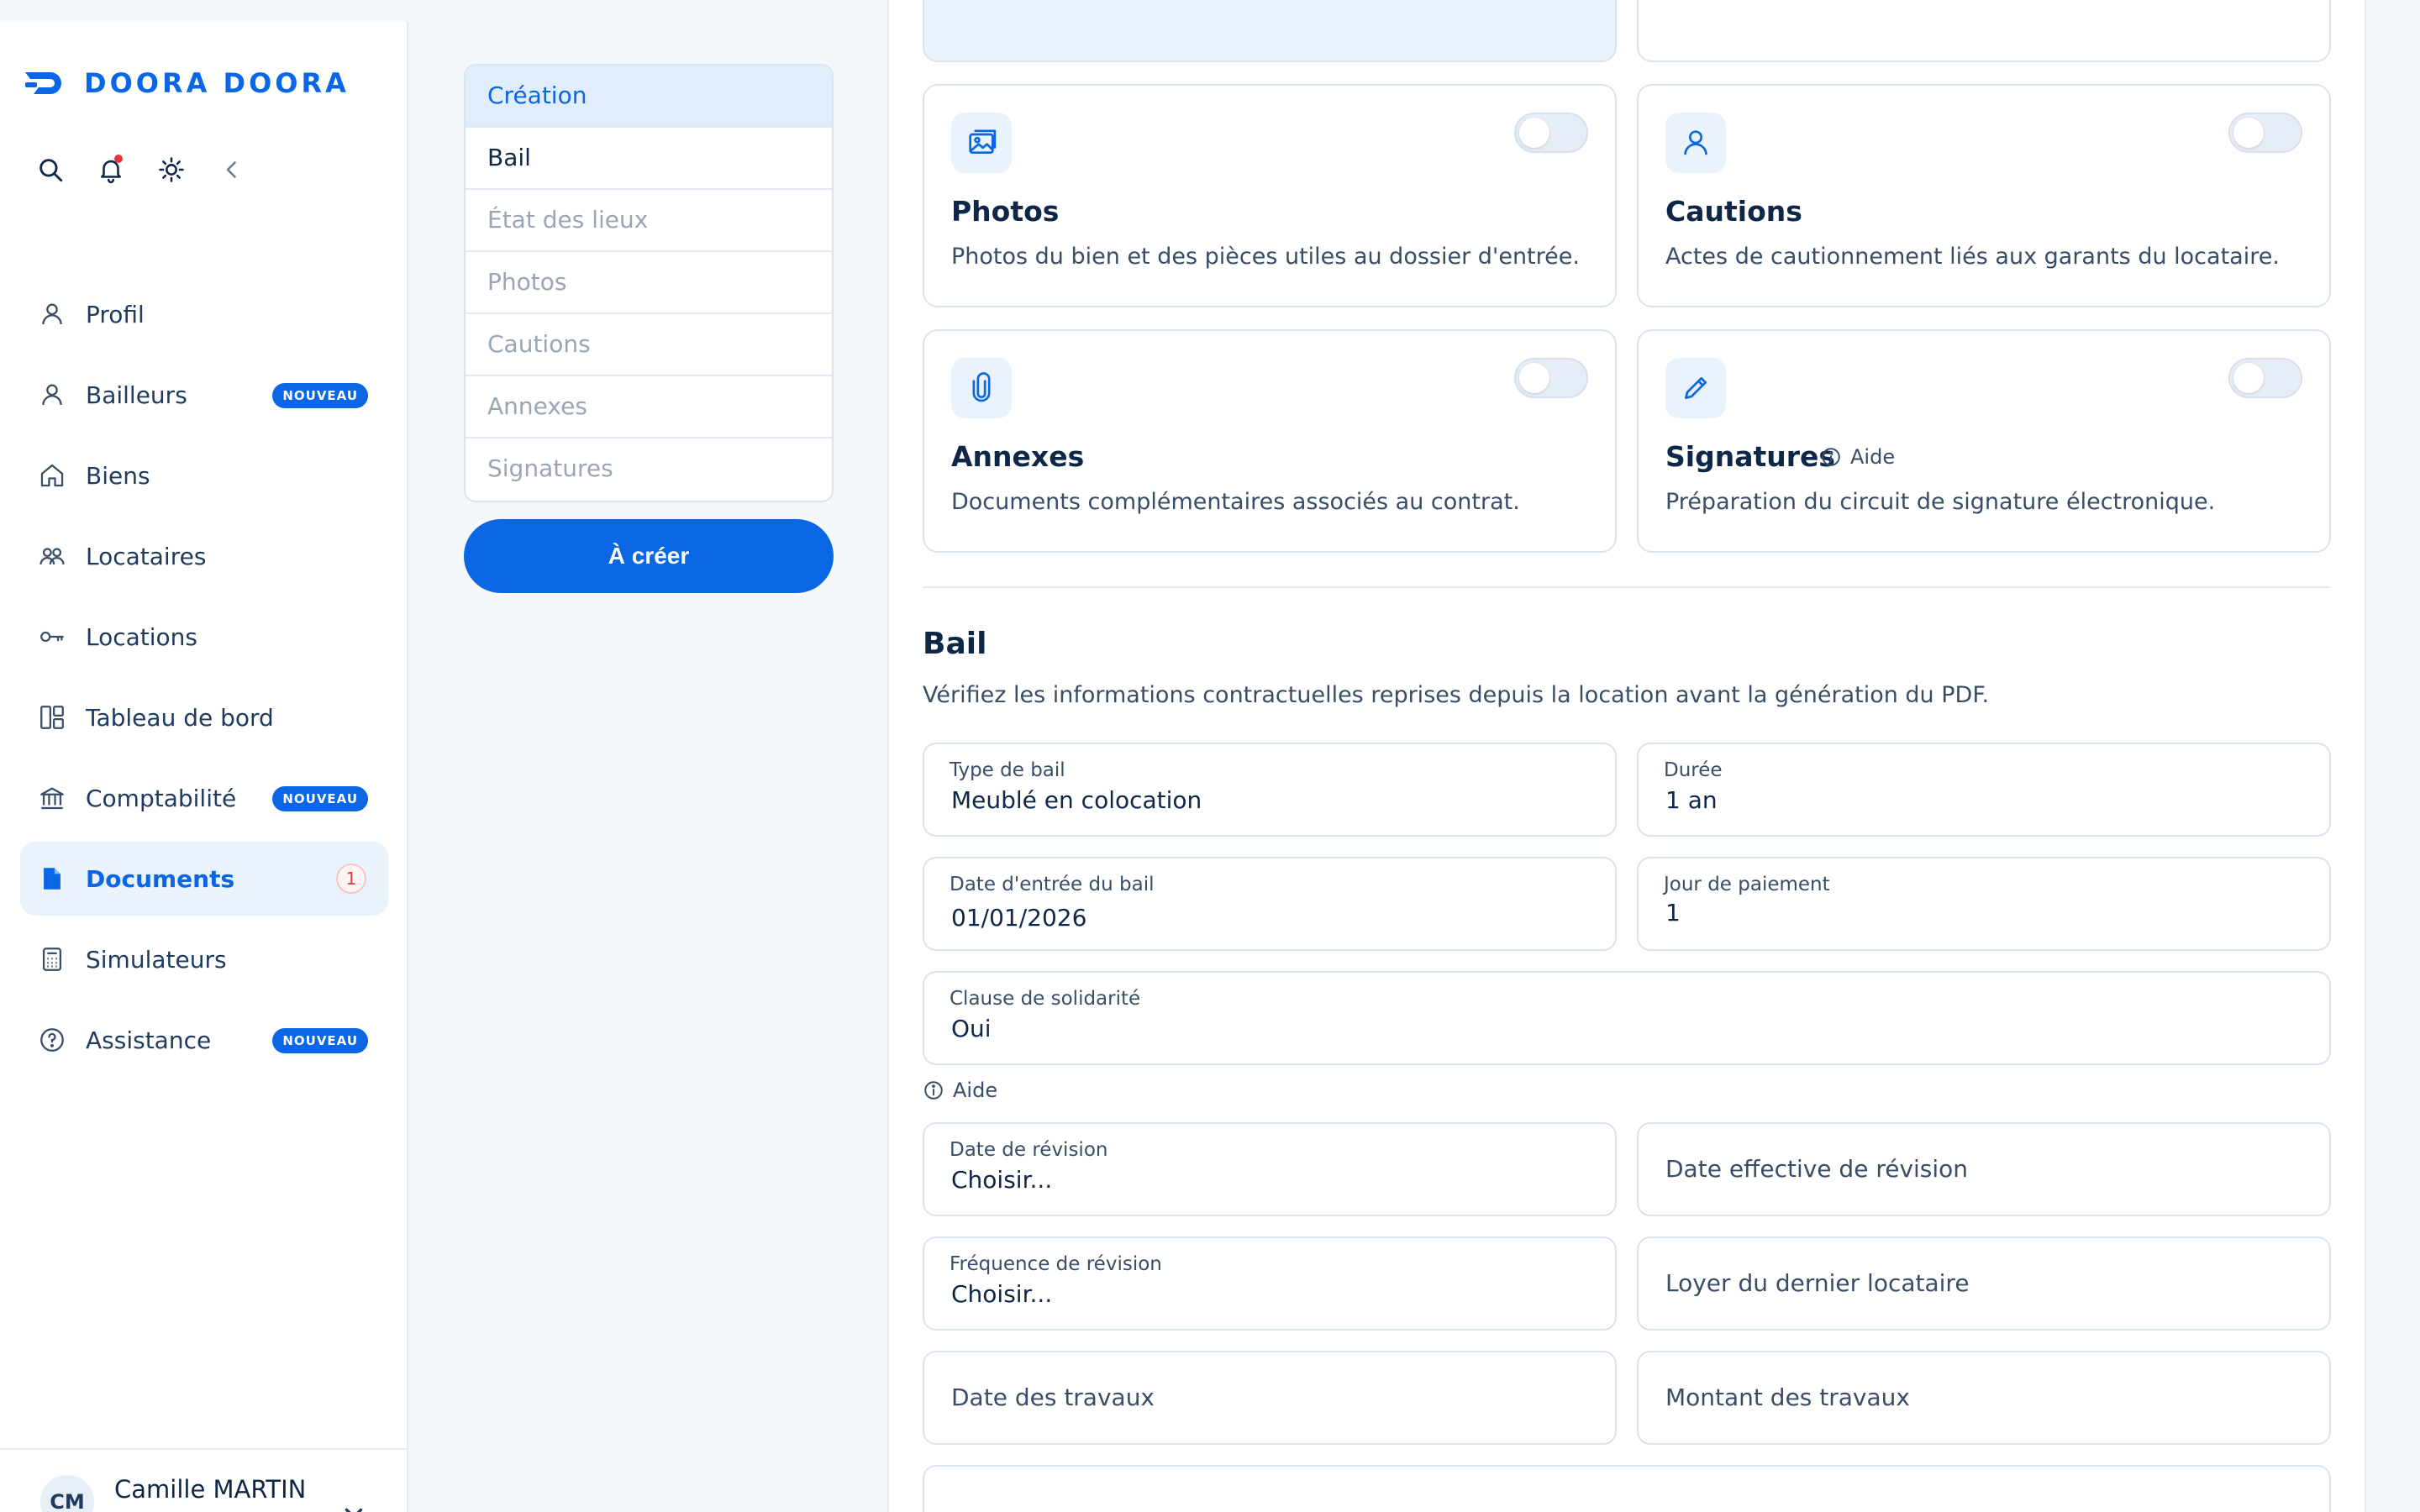 This screenshot has width=2420, height=1512. Describe the element at coordinates (351, 879) in the screenshot. I see `notification-count-badge: 1` at that location.